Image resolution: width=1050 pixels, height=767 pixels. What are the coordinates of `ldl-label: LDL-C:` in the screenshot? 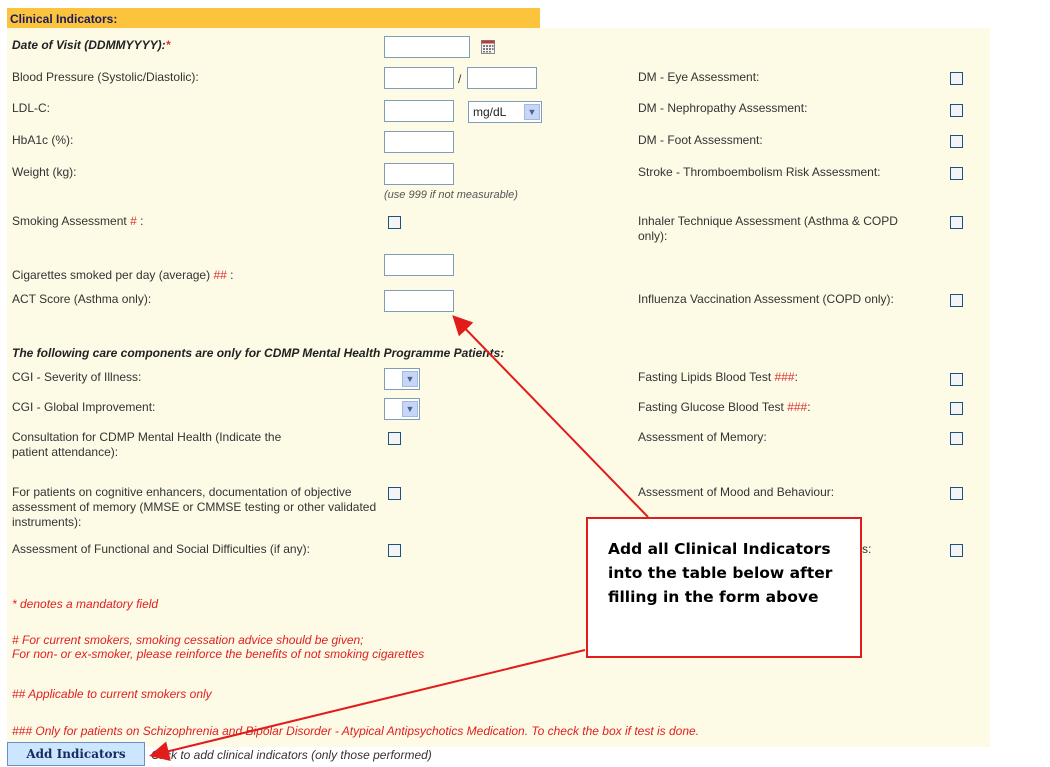 It's located at (31, 108).